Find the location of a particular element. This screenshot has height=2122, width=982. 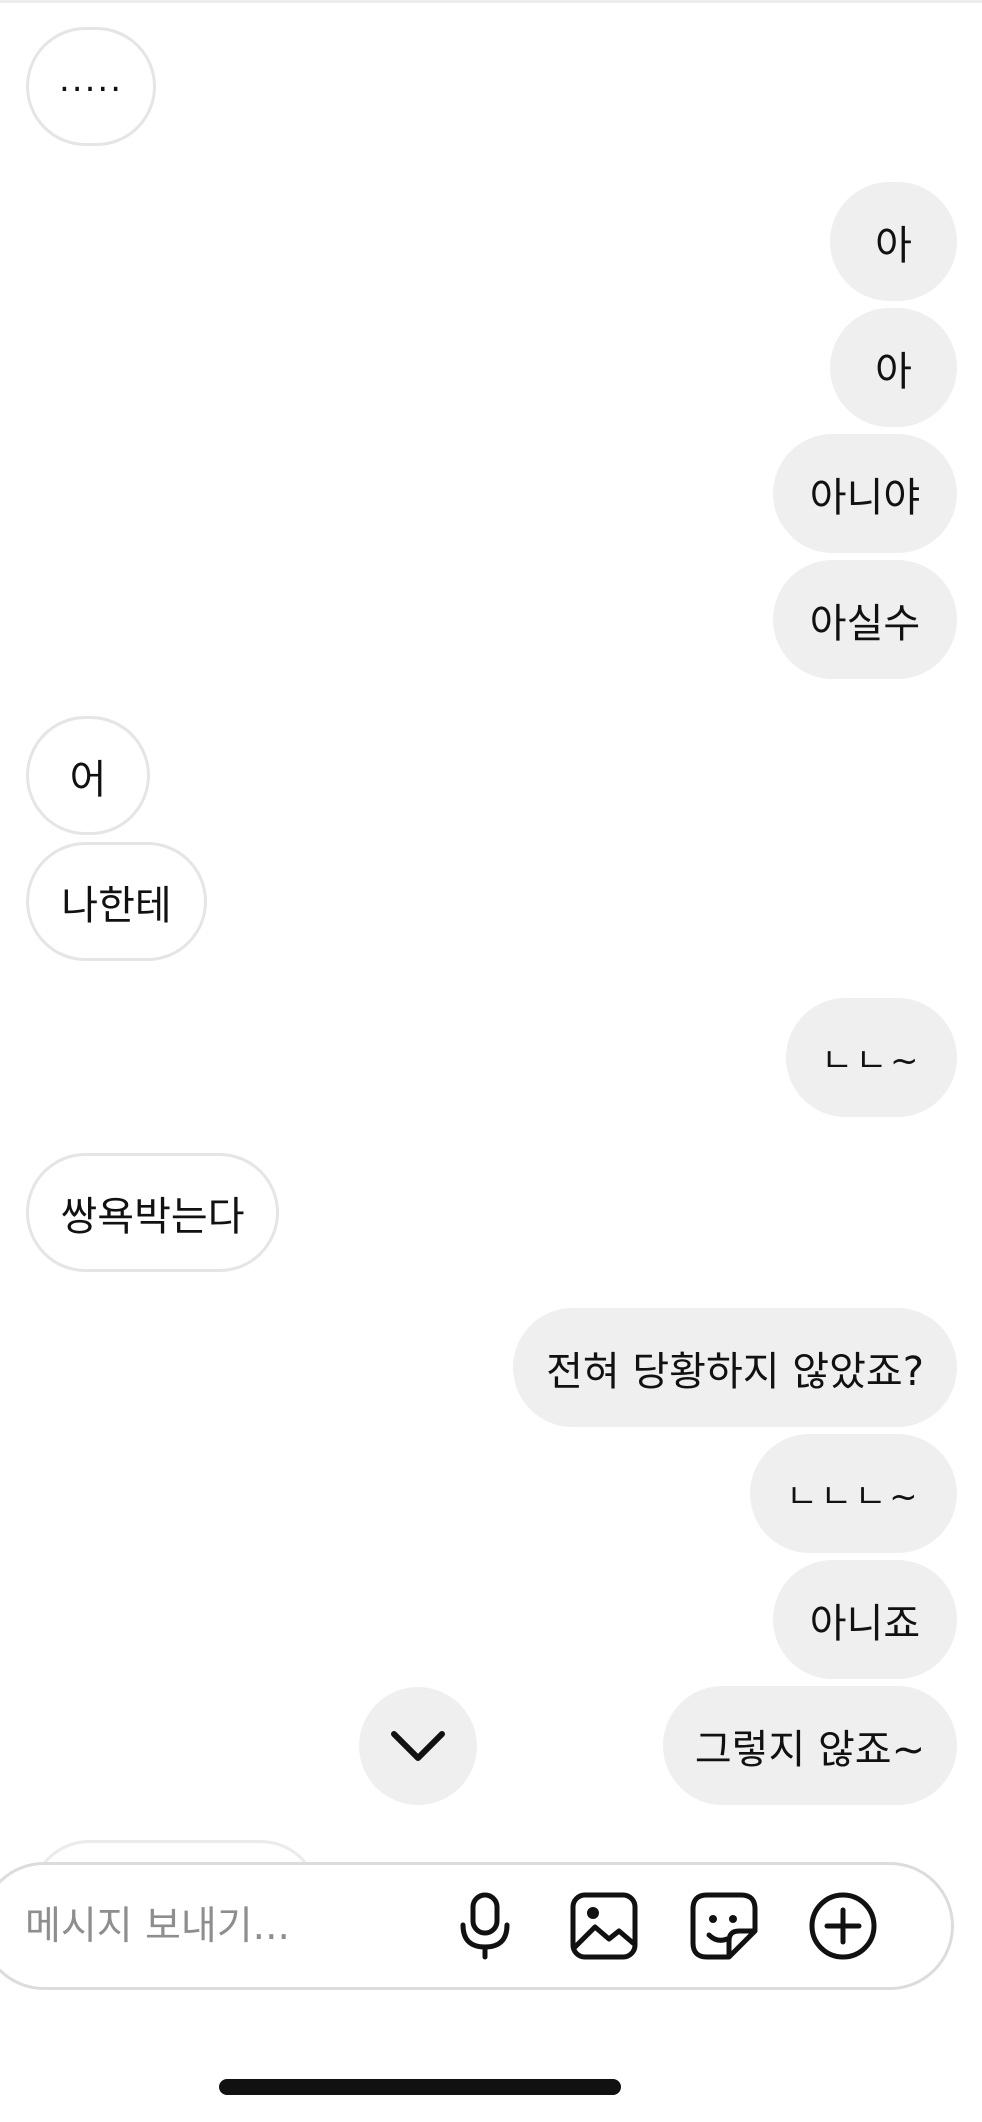

voice-message-button is located at coordinates (485, 1926).